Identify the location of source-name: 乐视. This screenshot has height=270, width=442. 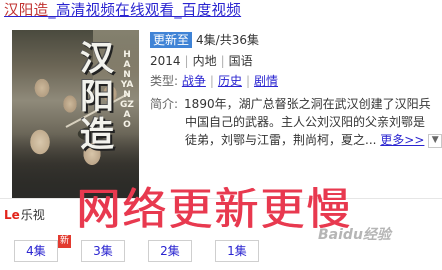
(32, 215).